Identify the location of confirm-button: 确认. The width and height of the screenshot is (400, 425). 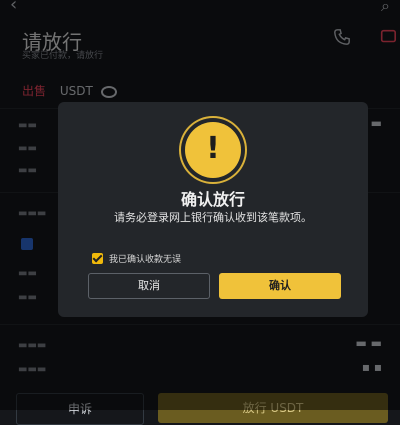
(280, 286).